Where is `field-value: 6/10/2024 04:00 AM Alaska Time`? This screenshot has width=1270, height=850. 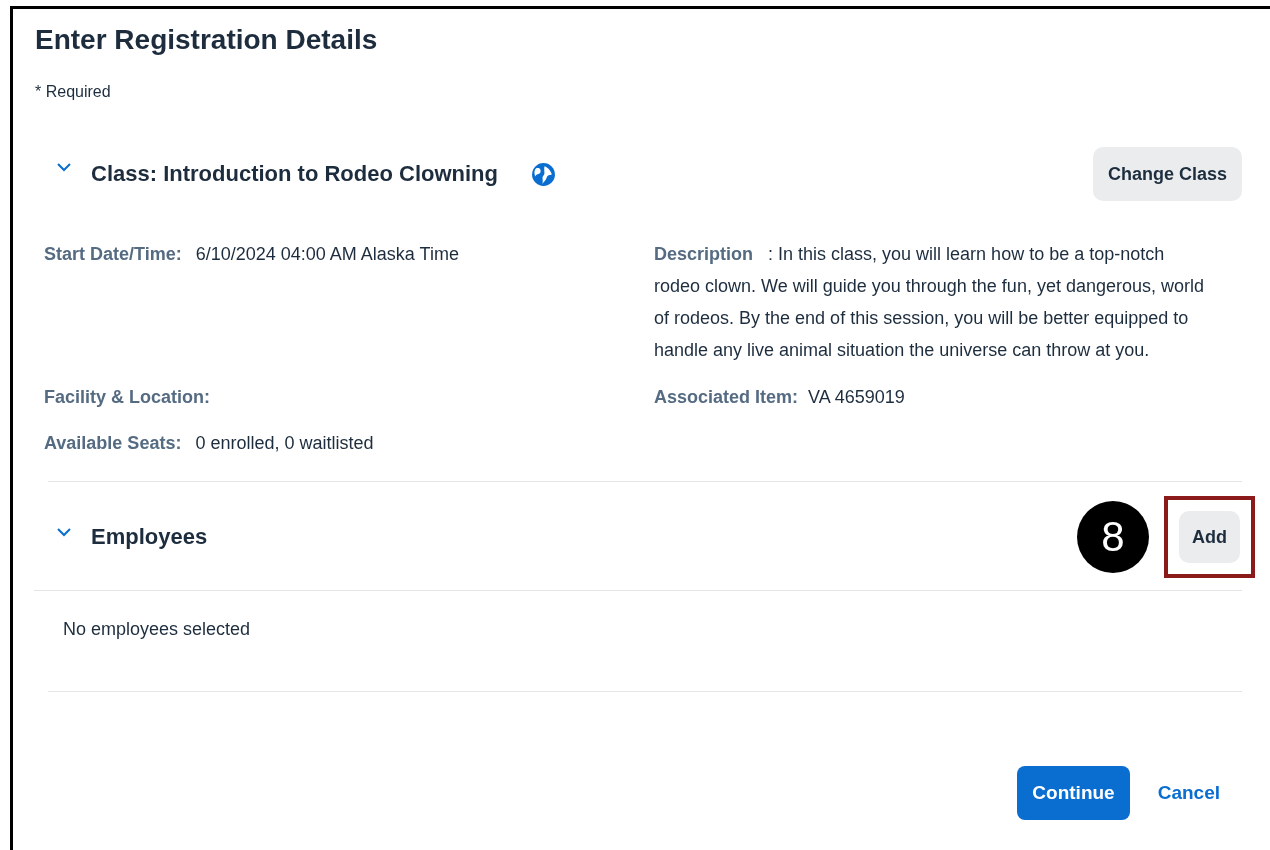
field-value: 6/10/2024 04:00 AM Alaska Time is located at coordinates (327, 254).